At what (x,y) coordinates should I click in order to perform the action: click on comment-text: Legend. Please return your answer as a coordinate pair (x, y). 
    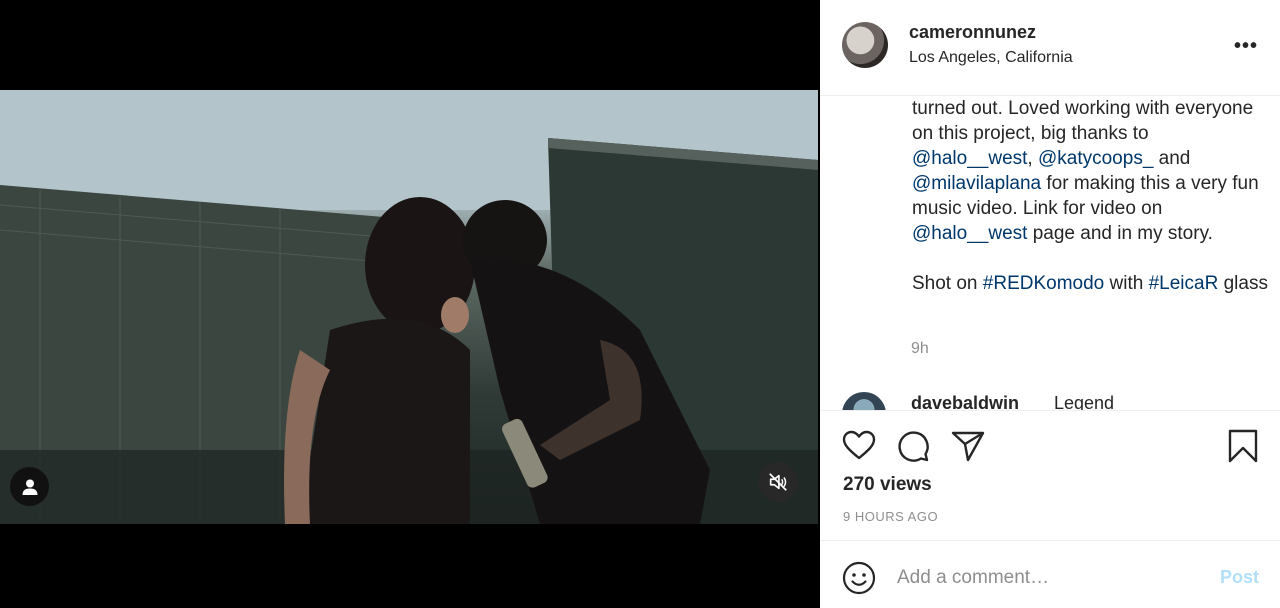
    Looking at the image, I should click on (1084, 401).